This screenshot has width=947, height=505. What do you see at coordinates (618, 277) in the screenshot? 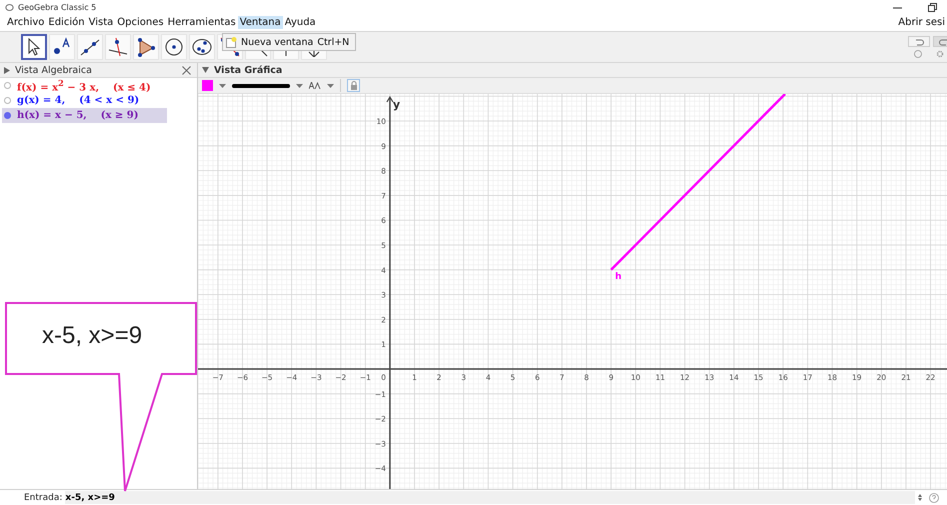
I see `graph-label: h` at bounding box center [618, 277].